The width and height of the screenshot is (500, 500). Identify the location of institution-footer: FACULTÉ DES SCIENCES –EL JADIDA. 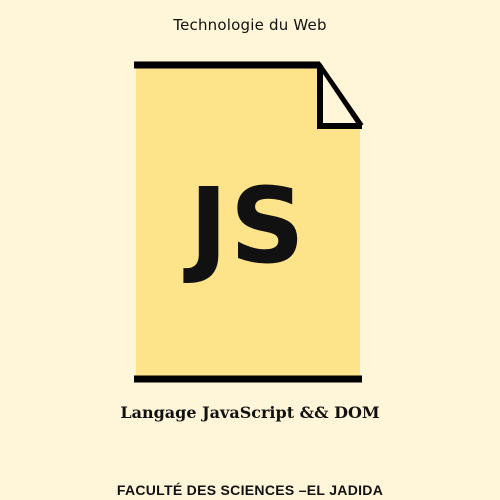
(250, 490).